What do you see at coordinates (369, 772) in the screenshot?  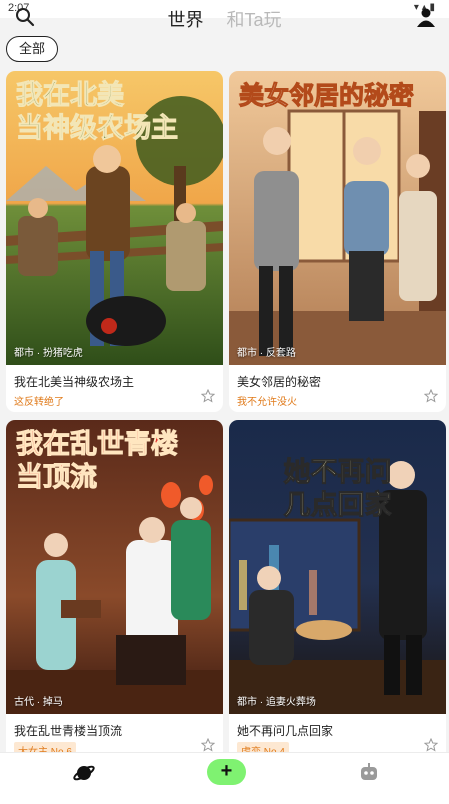 I see `robot-icon` at bounding box center [369, 772].